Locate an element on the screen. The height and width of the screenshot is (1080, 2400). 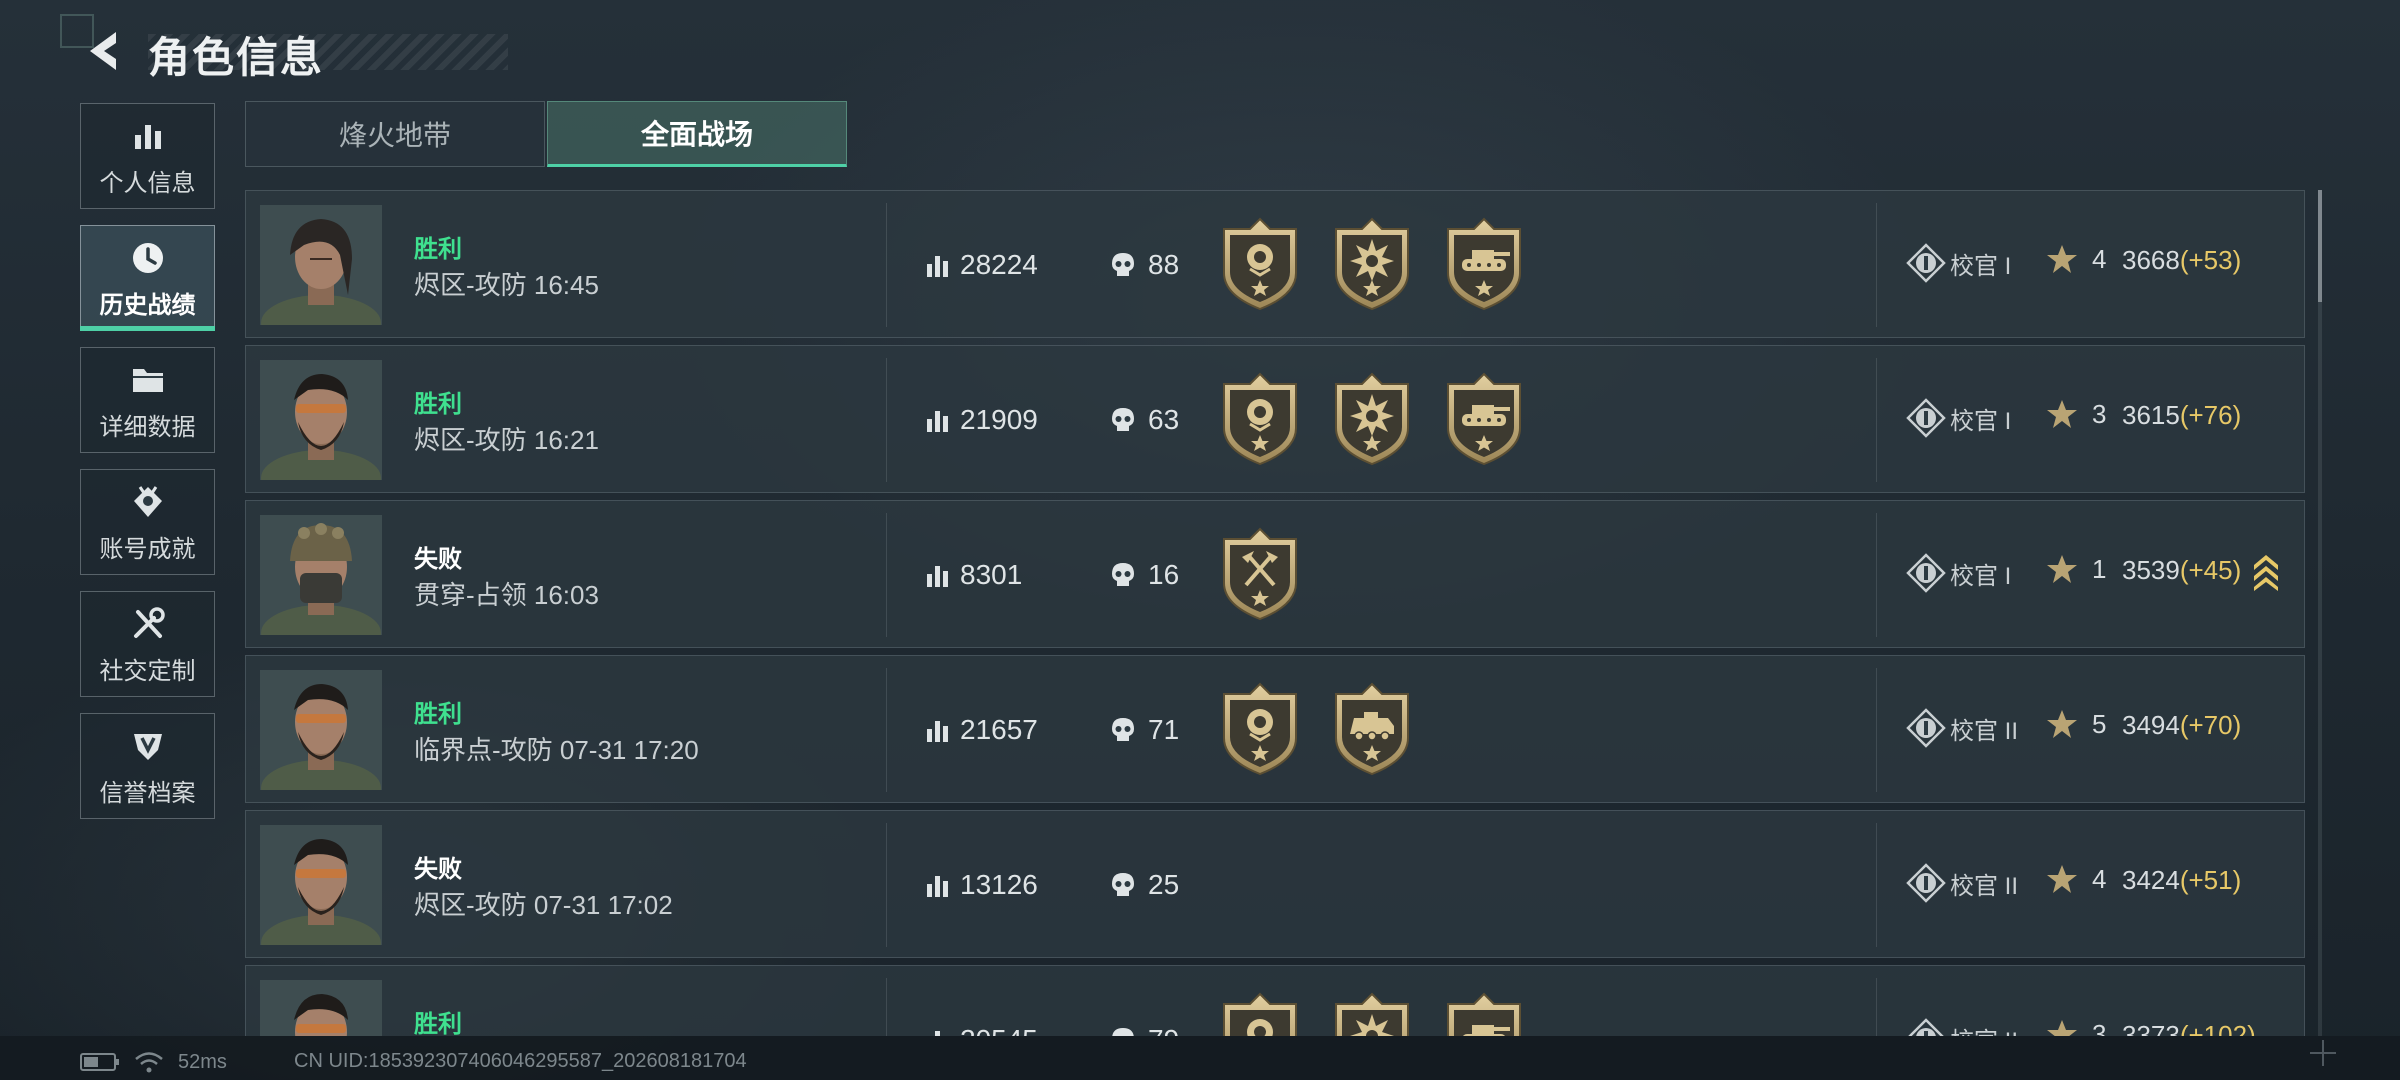
tab-haven-zone: 烽火地带 is located at coordinates (395, 134).